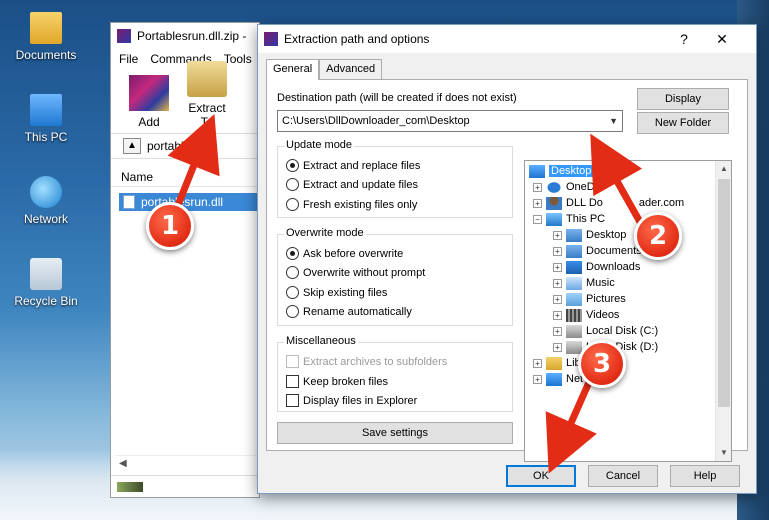 This screenshot has width=769, height=520. What do you see at coordinates (589, 299) in the screenshot?
I see `tree-item-pictures: + Pictures` at bounding box center [589, 299].